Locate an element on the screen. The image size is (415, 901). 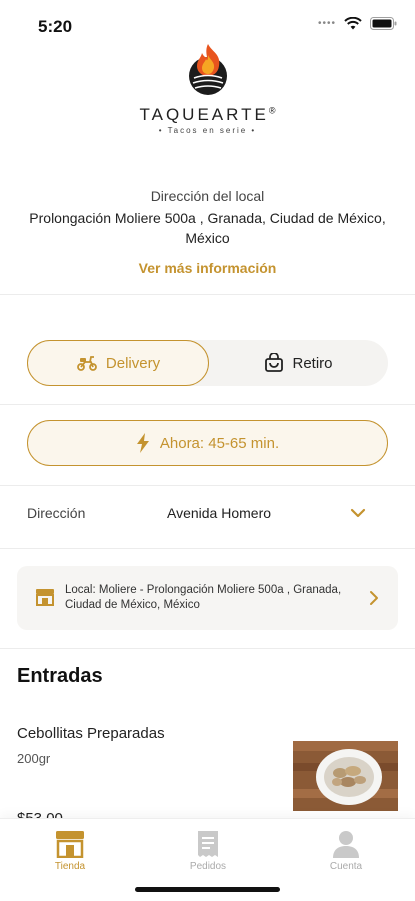
battery-icon is located at coordinates (383, 23).